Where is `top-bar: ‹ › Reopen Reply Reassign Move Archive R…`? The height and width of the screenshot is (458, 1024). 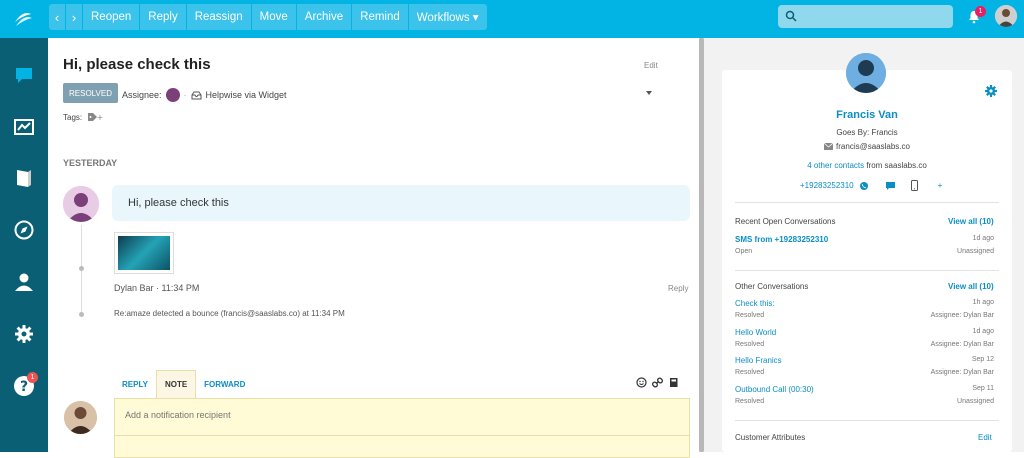 top-bar: ‹ › Reopen Reply Reassign Move Archive R… is located at coordinates (512, 19).